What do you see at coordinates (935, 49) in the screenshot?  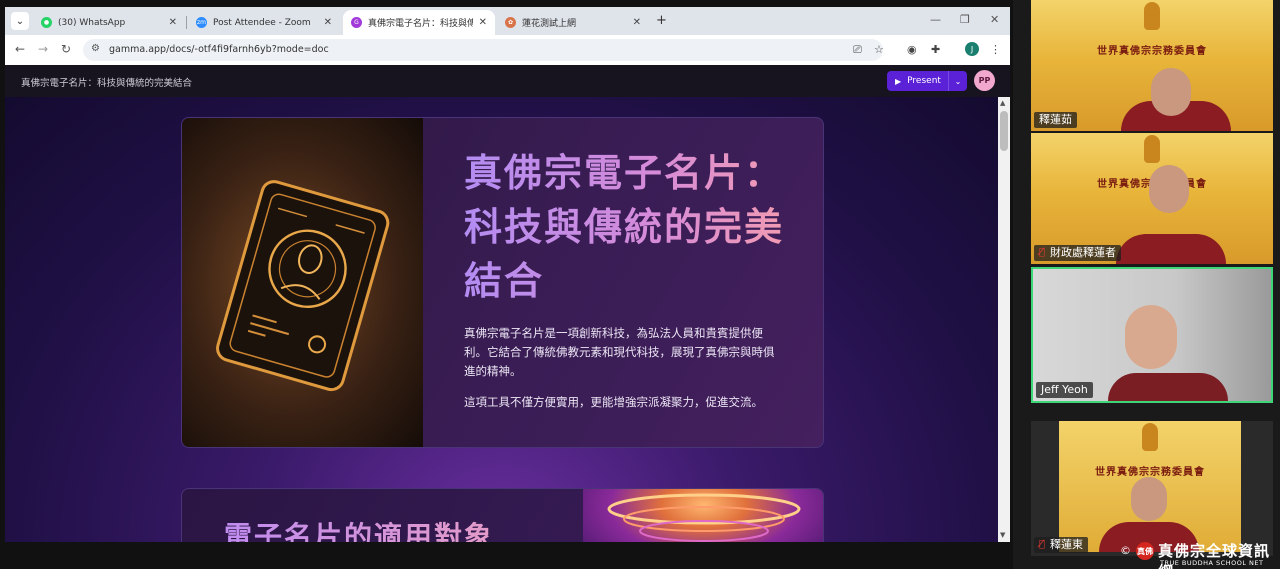 I see `extensions-icon: ✚` at bounding box center [935, 49].